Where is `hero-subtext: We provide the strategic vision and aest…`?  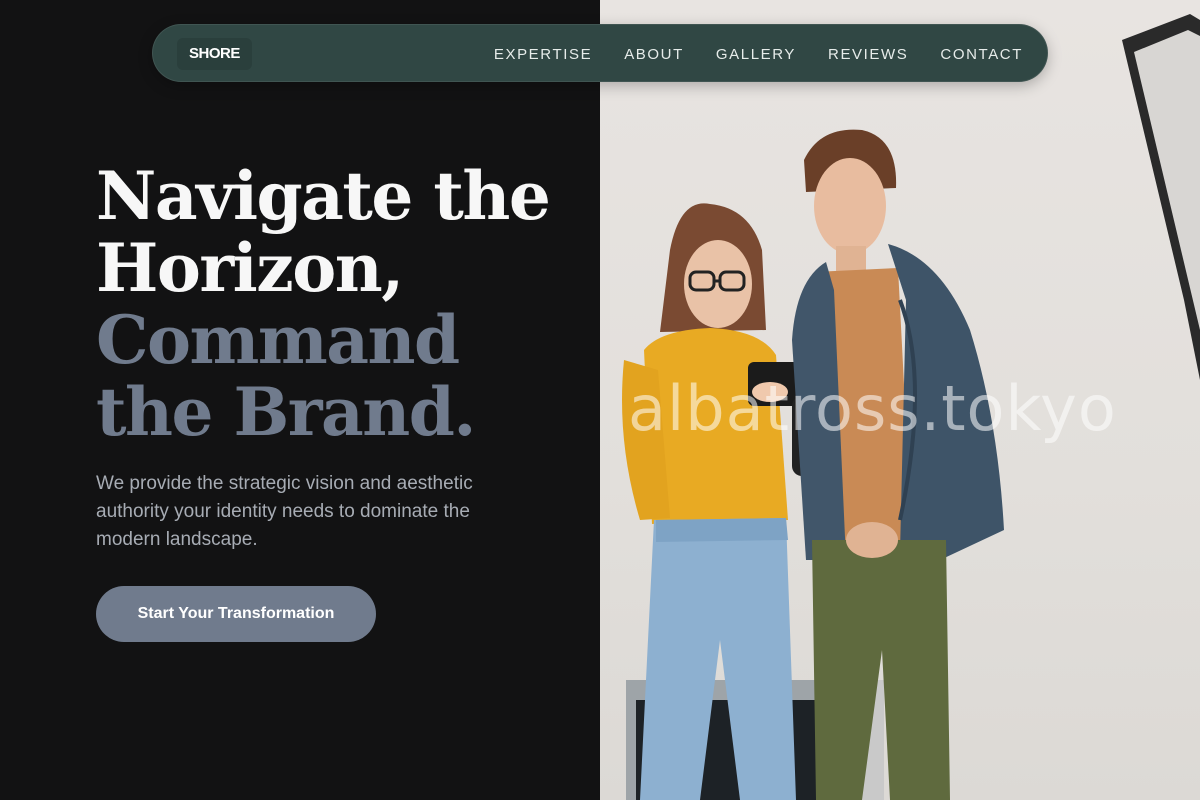
hero-subtext: We provide the strategic vision and aest… is located at coordinates (284, 511).